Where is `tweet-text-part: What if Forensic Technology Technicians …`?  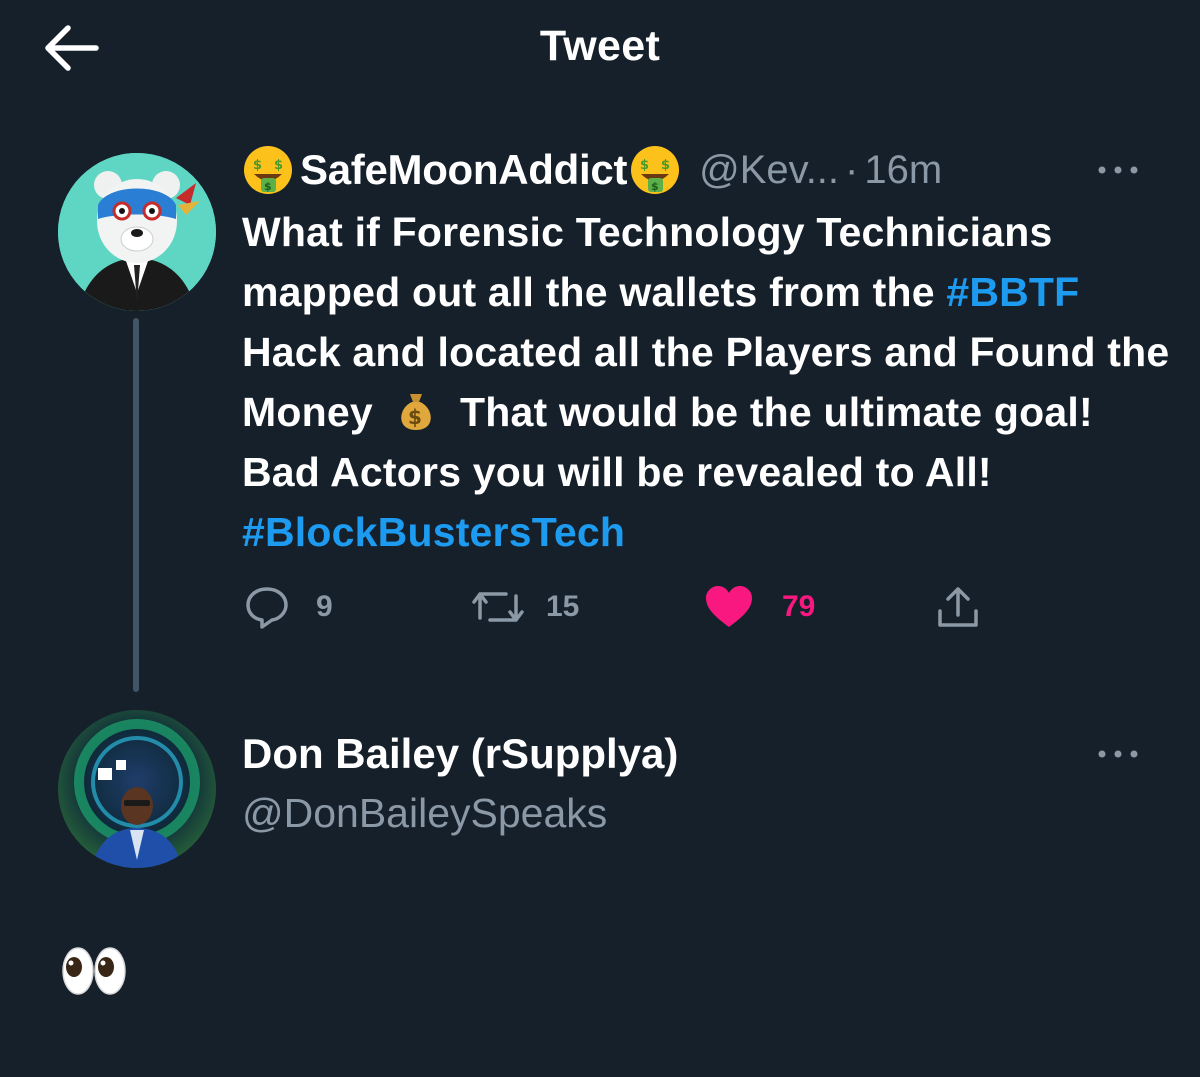
tweet-text-part: What if Forensic Technology Technicians … is located at coordinates (647, 262).